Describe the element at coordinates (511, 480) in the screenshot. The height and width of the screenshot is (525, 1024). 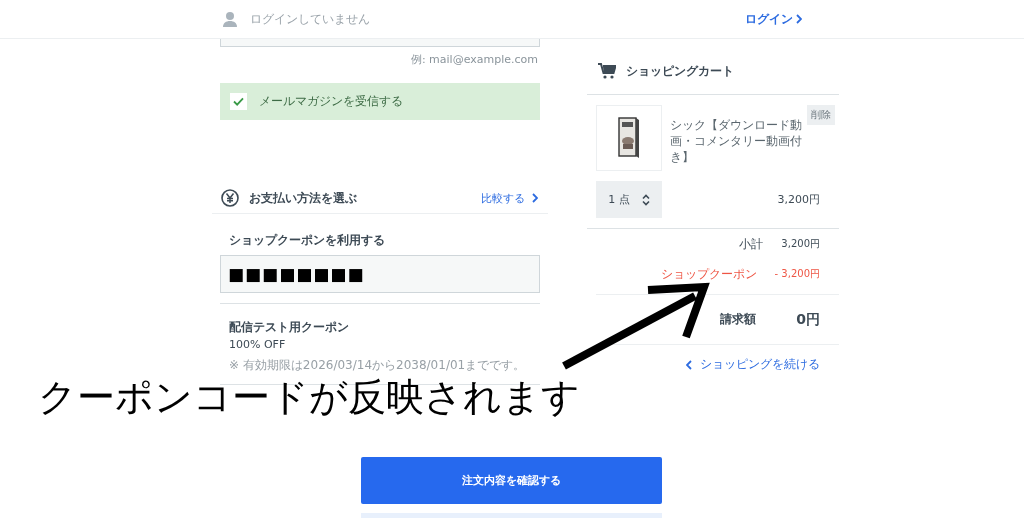
I see `confirm-order-button: 注文内容を確認する` at that location.